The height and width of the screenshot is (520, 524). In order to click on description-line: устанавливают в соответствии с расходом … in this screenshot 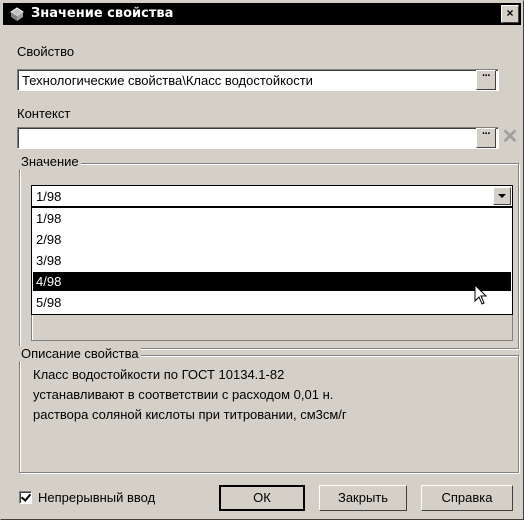, I will do `click(183, 394)`.